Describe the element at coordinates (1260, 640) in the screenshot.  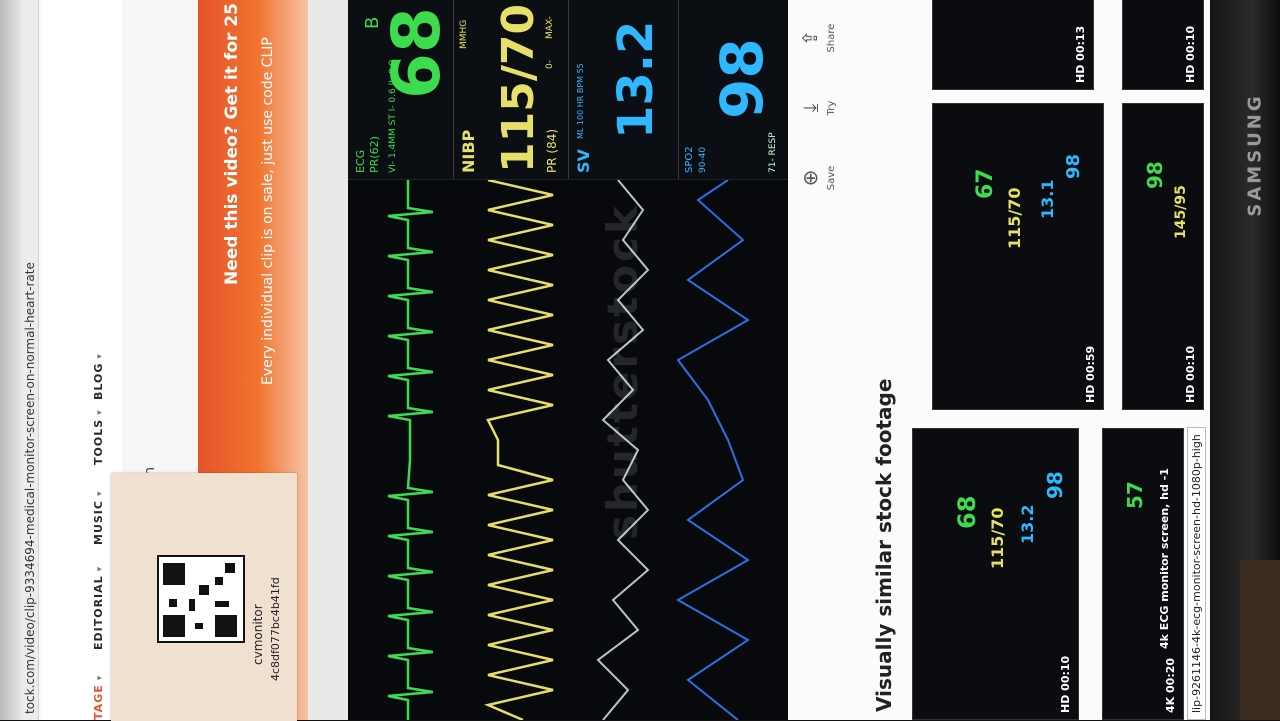
I see `floor-background` at that location.